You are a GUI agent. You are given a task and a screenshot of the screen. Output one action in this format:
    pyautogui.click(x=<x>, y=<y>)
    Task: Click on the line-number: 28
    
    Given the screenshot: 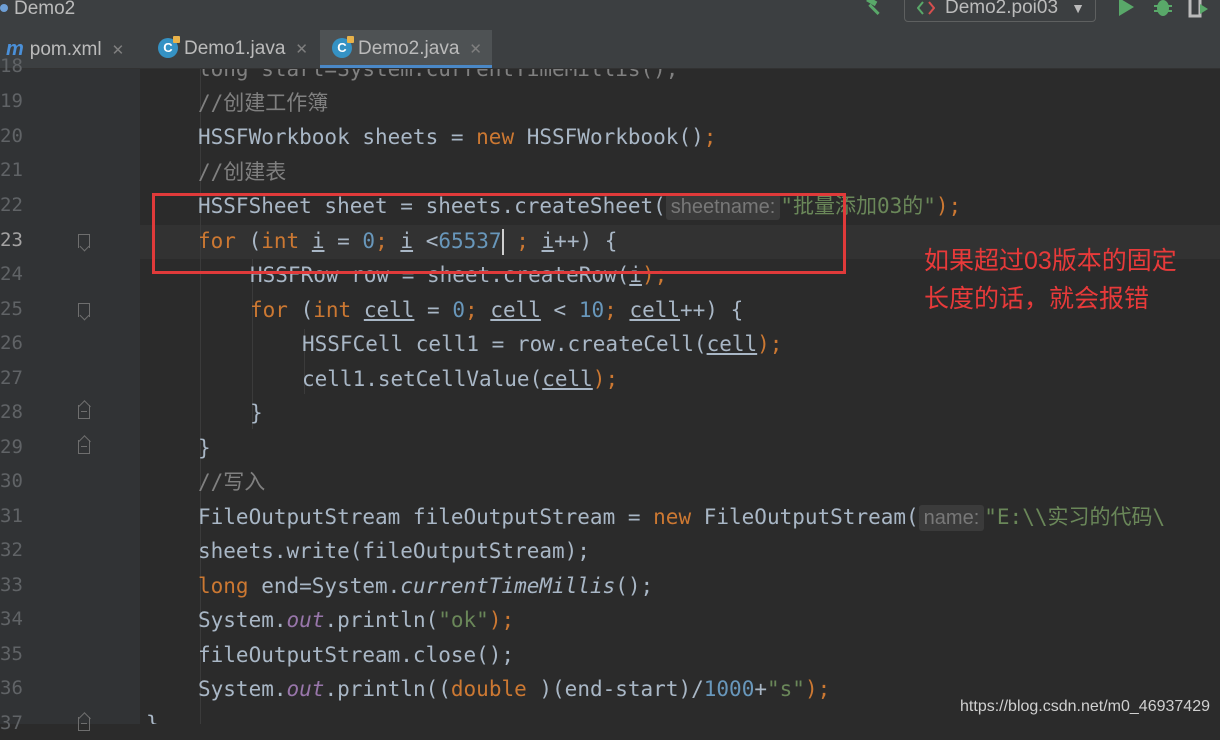 What is the action you would take?
    pyautogui.click(x=11, y=412)
    